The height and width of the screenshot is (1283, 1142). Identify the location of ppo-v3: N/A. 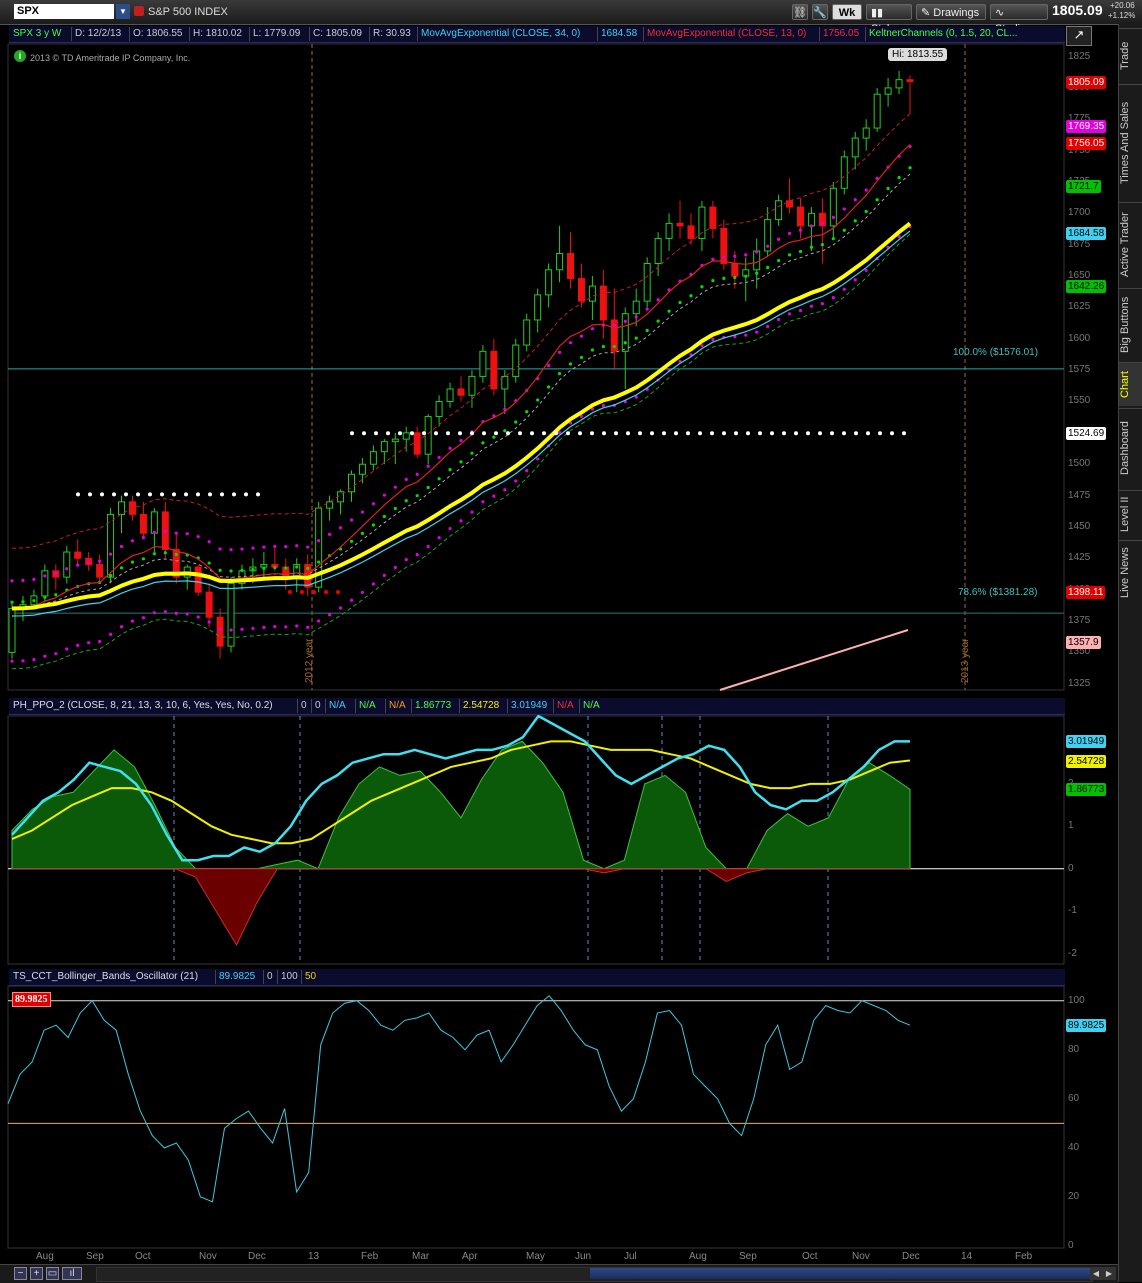
(337, 705).